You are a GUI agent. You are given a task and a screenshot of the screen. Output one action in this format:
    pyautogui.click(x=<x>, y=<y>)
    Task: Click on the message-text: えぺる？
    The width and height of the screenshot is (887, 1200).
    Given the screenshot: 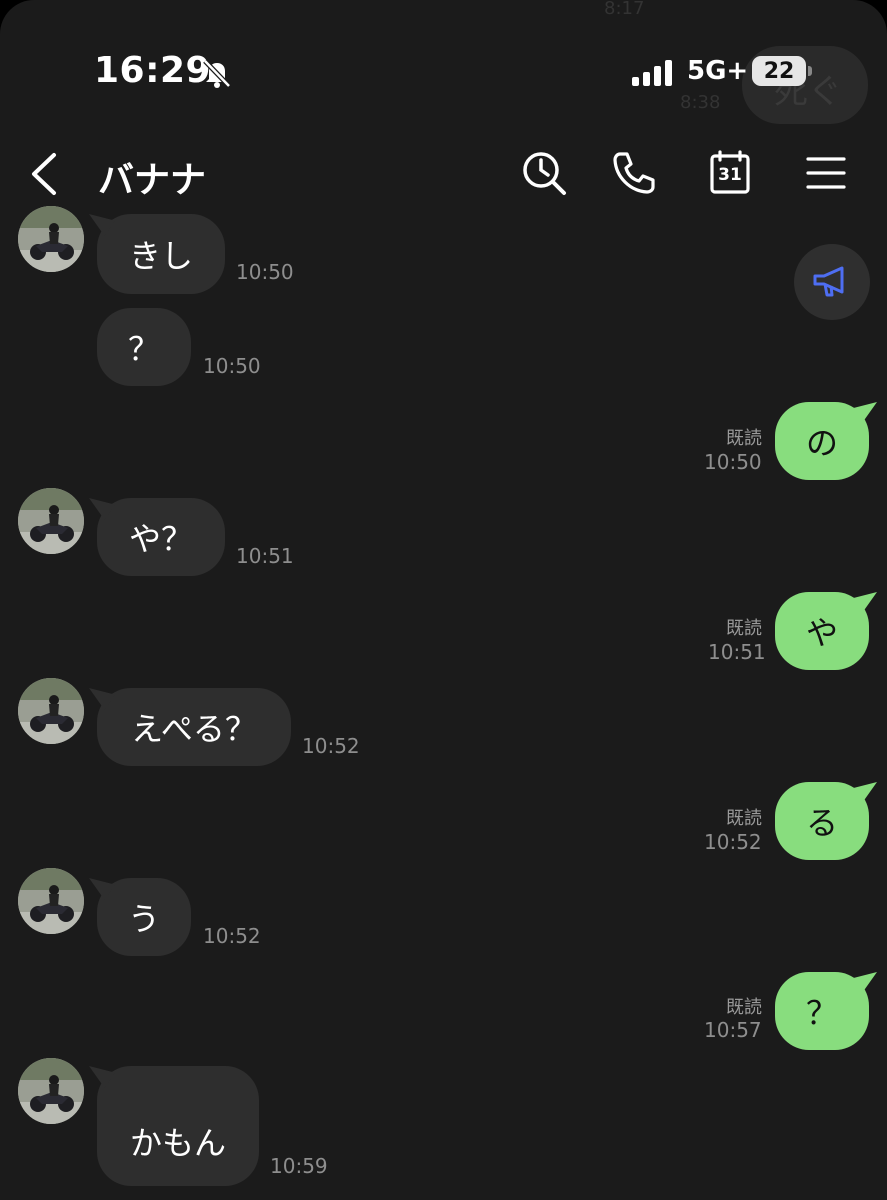 What is the action you would take?
    pyautogui.click(x=194, y=729)
    